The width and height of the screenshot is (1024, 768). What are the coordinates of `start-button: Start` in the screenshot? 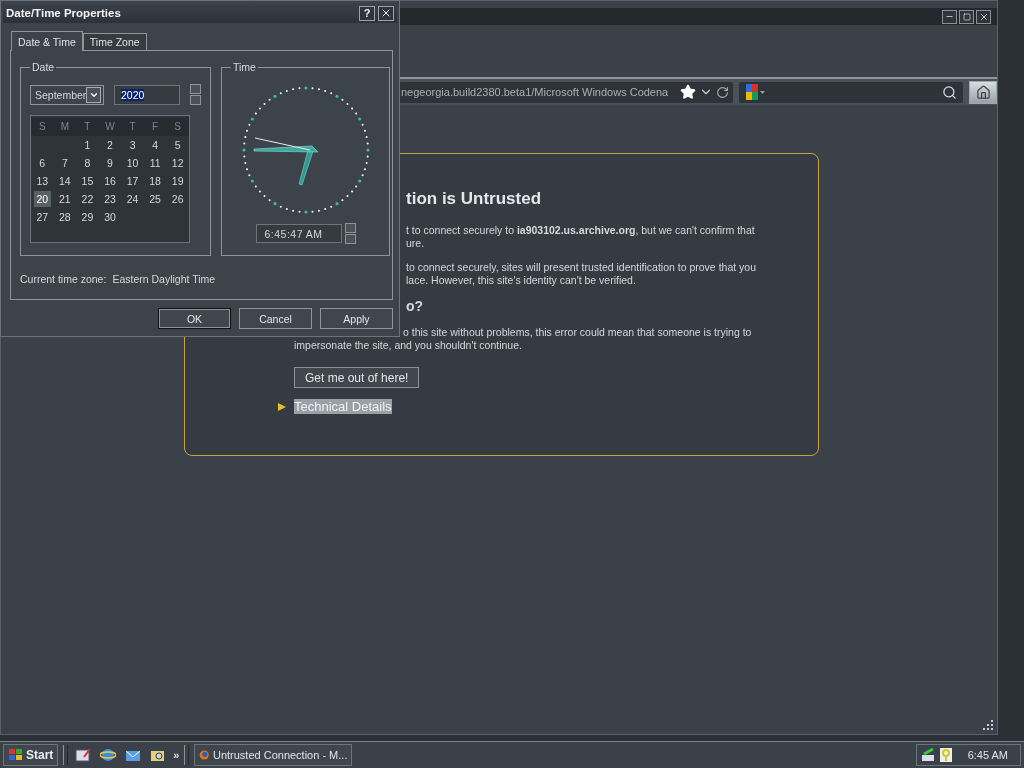 It's located at (31, 755).